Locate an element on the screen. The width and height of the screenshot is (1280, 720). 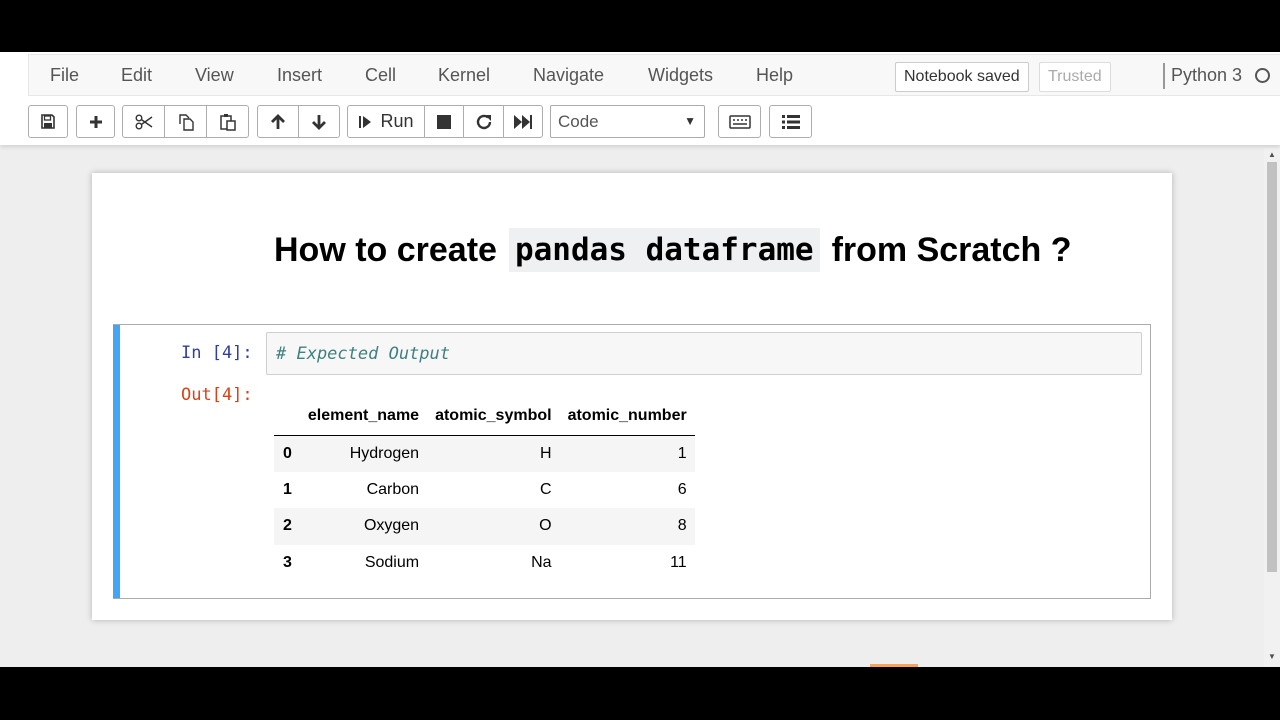
copy-button is located at coordinates (185, 121).